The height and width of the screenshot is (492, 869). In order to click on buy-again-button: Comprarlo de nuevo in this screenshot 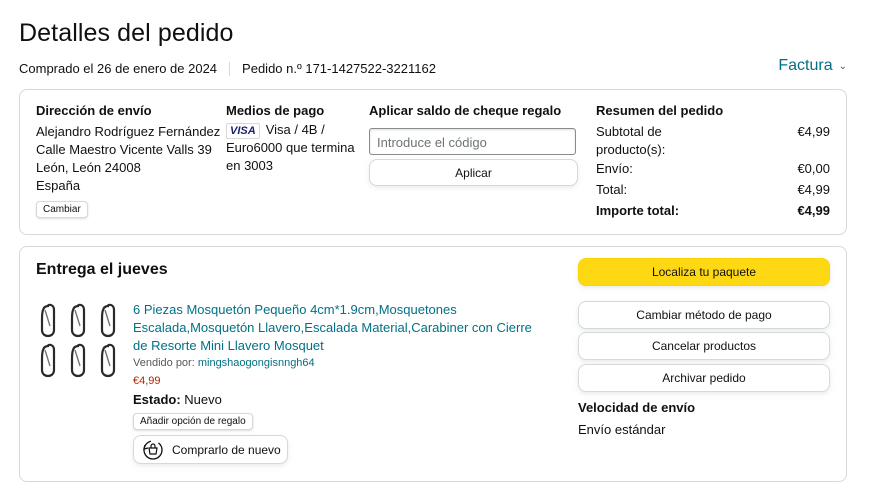, I will do `click(210, 449)`.